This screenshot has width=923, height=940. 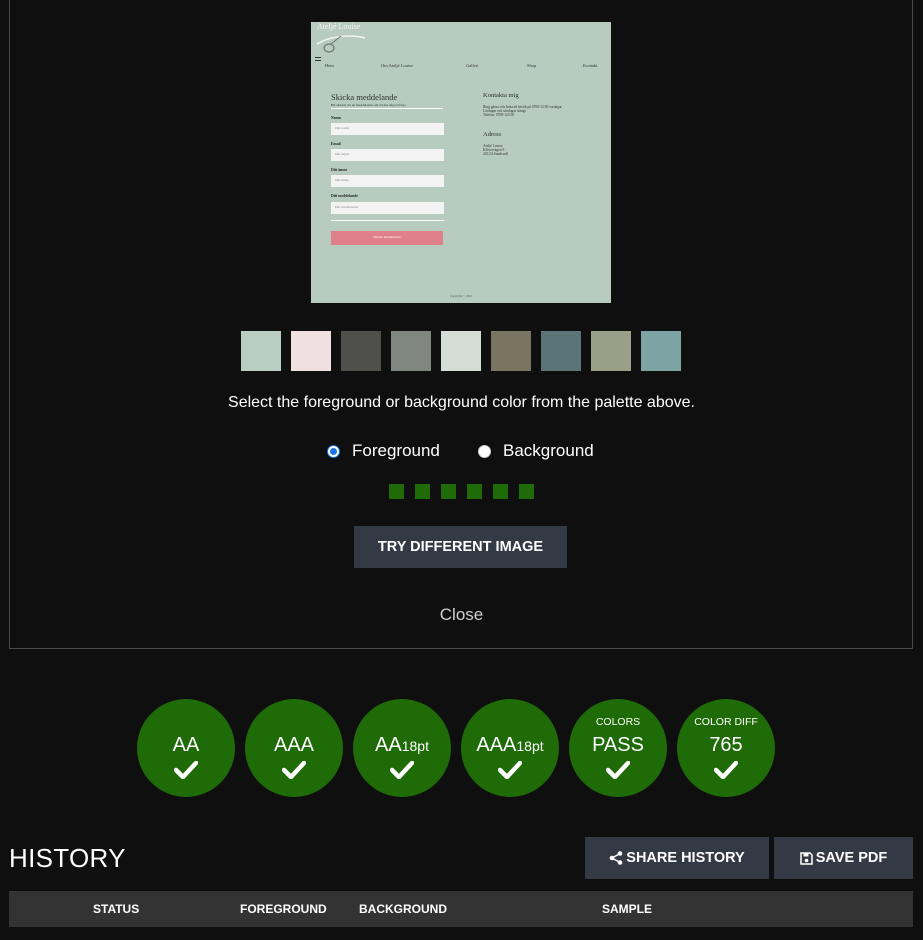 What do you see at coordinates (510, 745) in the screenshot?
I see `result-badge-value: AAA18pt` at bounding box center [510, 745].